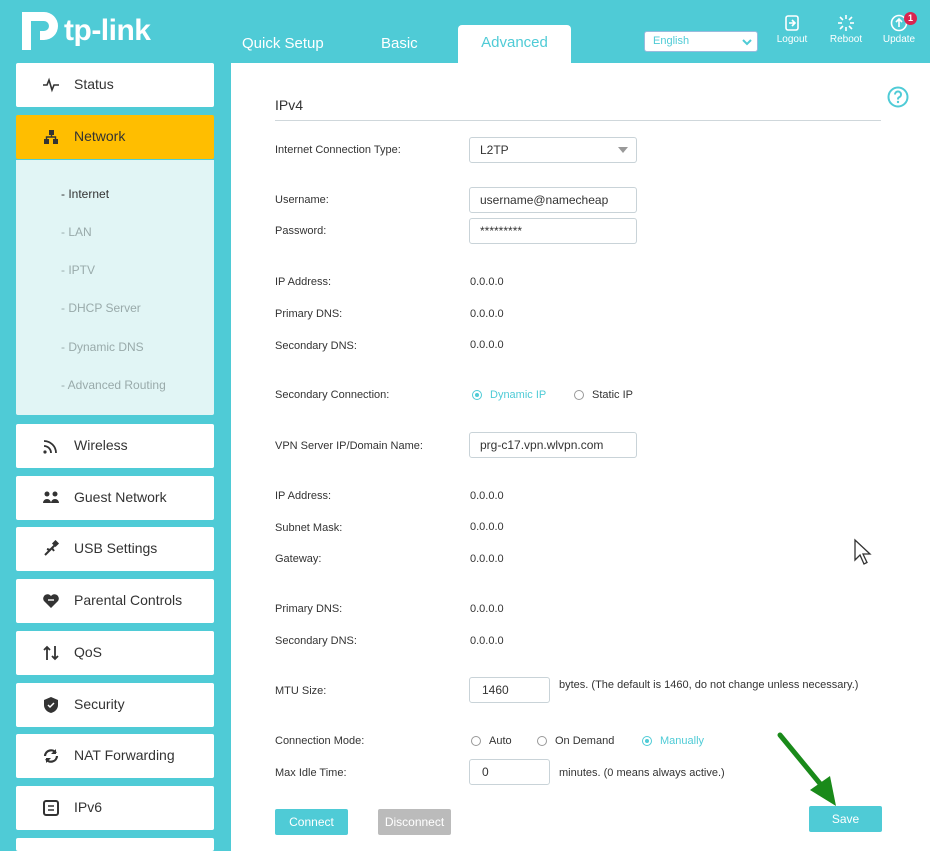 The image size is (930, 851). I want to click on secondary-dns-label: Secondary DNS:, so click(316, 346).